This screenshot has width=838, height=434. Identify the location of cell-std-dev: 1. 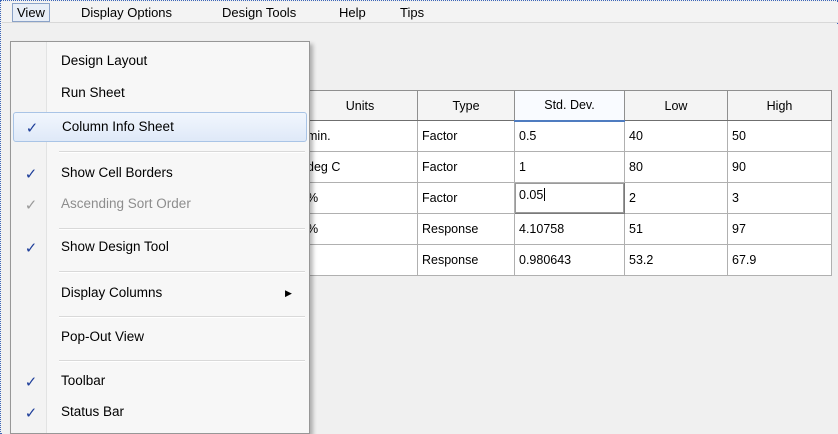
(569, 167).